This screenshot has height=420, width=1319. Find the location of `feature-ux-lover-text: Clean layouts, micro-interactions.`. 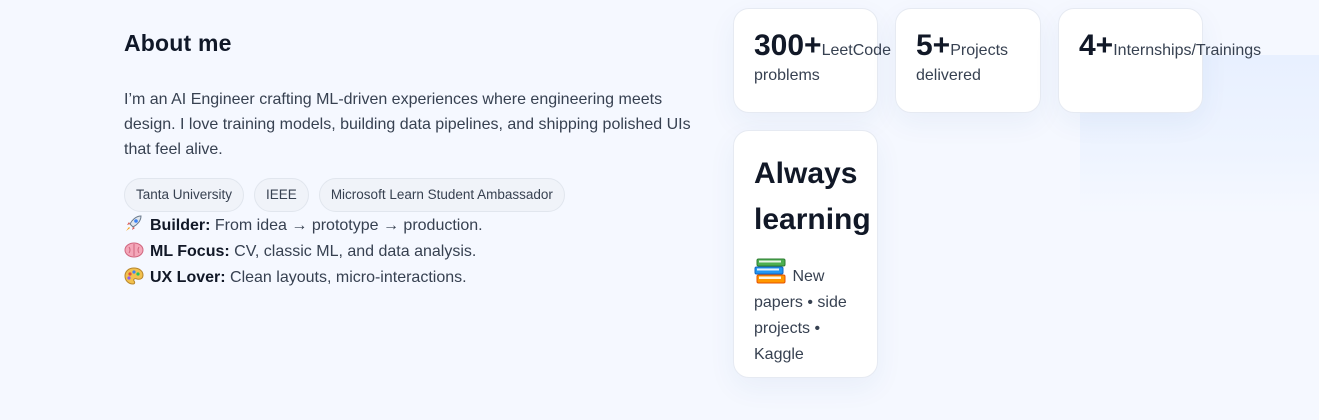

feature-ux-lover-text: Clean layouts, micro-interactions. is located at coordinates (346, 277).